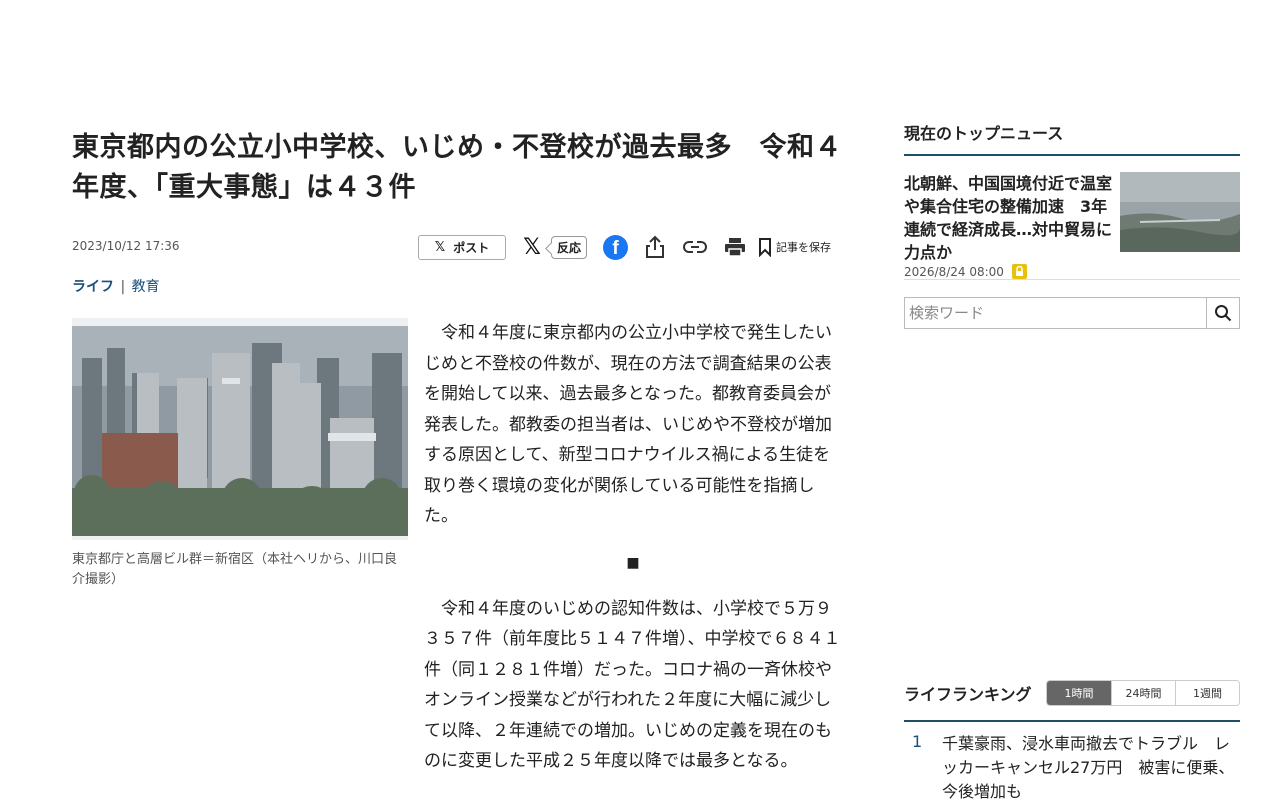 This screenshot has height=800, width=1280. Describe the element at coordinates (126, 246) in the screenshot. I see `publish-date: 2023/10/12 17:36` at that location.